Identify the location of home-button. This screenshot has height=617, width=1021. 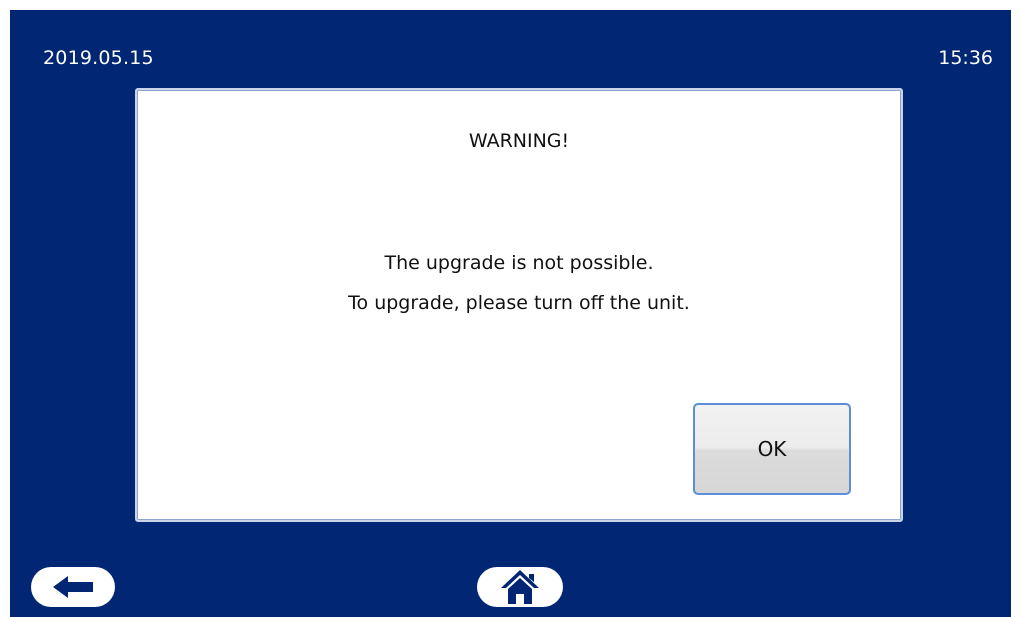
(520, 587).